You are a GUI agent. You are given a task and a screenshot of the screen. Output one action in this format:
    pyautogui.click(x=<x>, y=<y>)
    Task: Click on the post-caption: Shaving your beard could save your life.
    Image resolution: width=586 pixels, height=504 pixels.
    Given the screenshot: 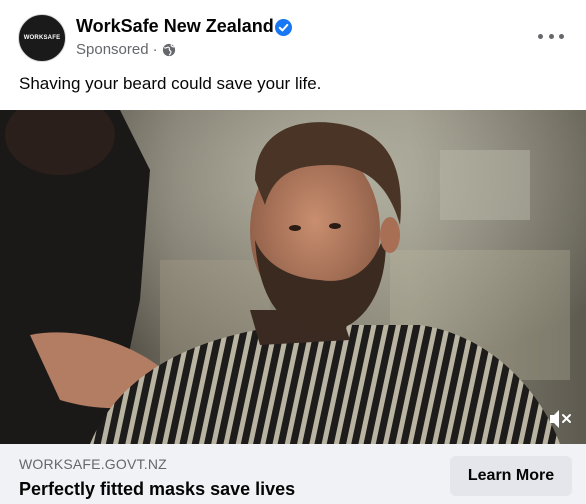 What is the action you would take?
    pyautogui.click(x=170, y=83)
    